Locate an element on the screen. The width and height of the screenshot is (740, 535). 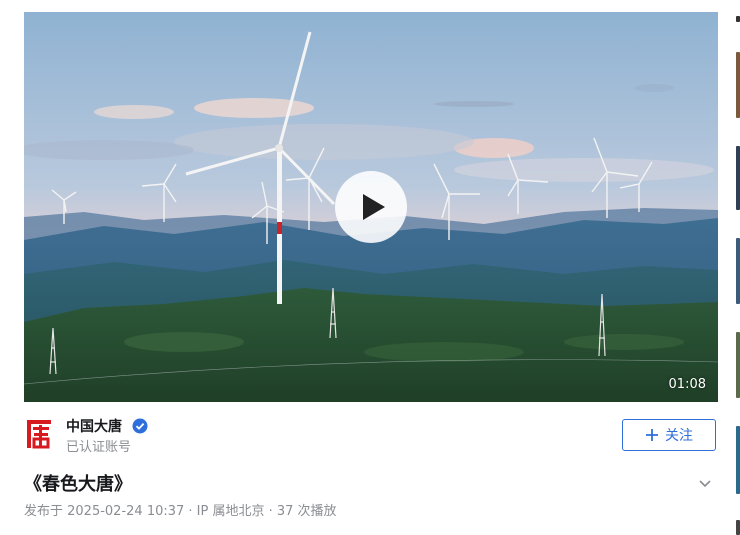
play-button is located at coordinates (371, 207).